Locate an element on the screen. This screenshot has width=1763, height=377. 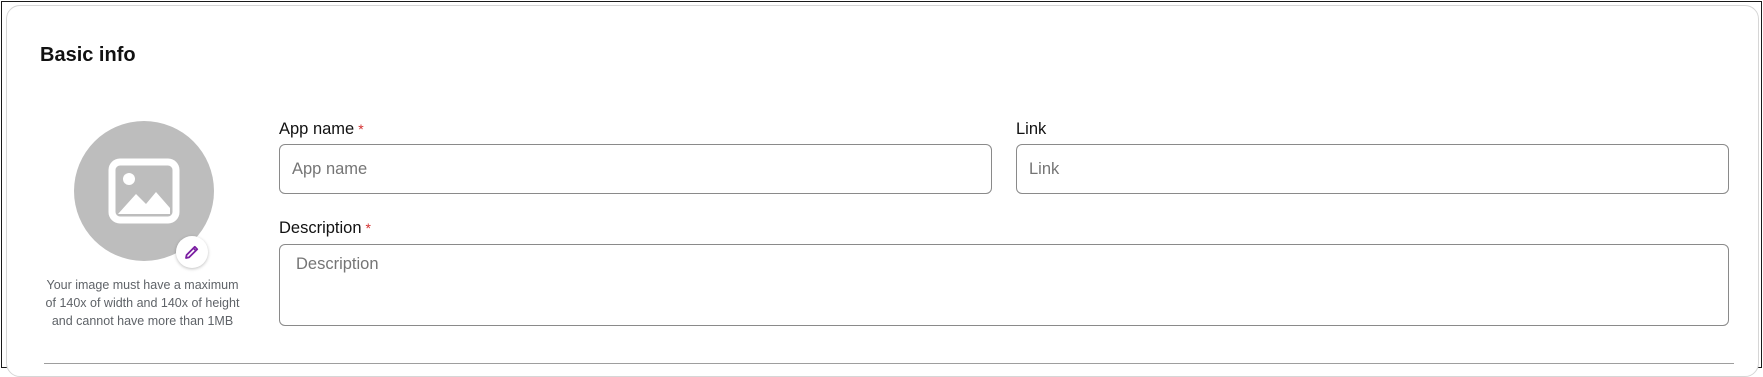
edit-image-button is located at coordinates (192, 252).